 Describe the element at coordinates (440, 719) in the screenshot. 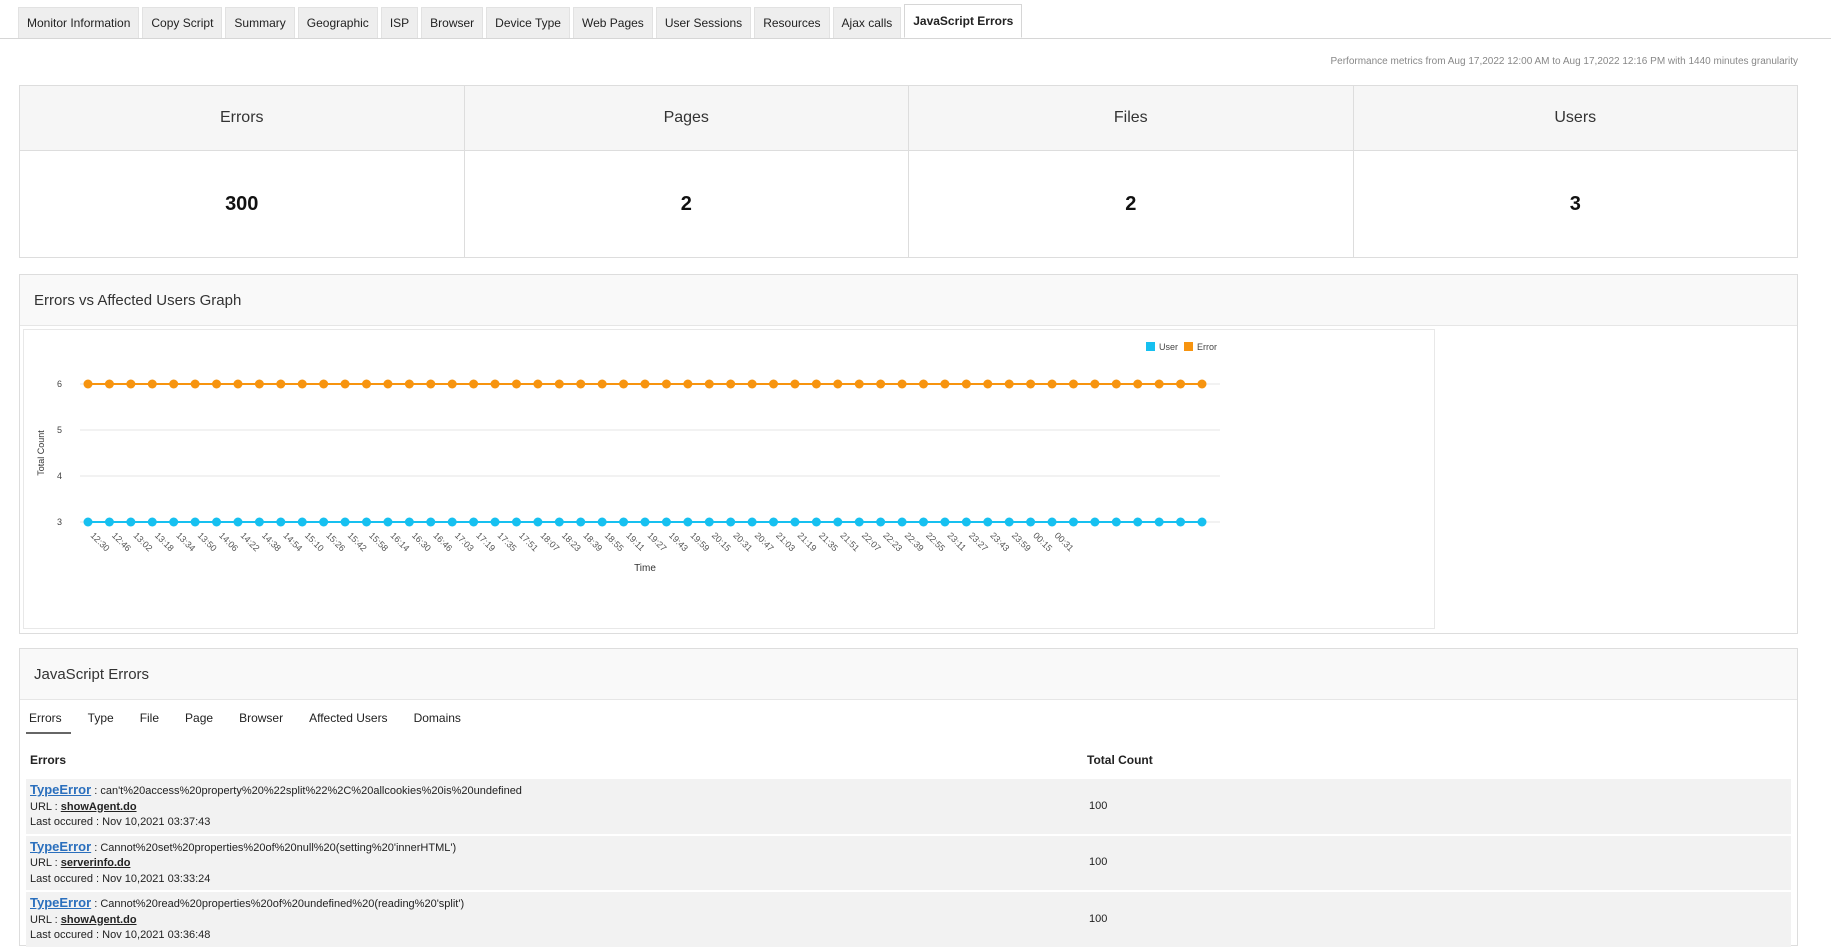

I see `subtab-domains: Domains` at that location.